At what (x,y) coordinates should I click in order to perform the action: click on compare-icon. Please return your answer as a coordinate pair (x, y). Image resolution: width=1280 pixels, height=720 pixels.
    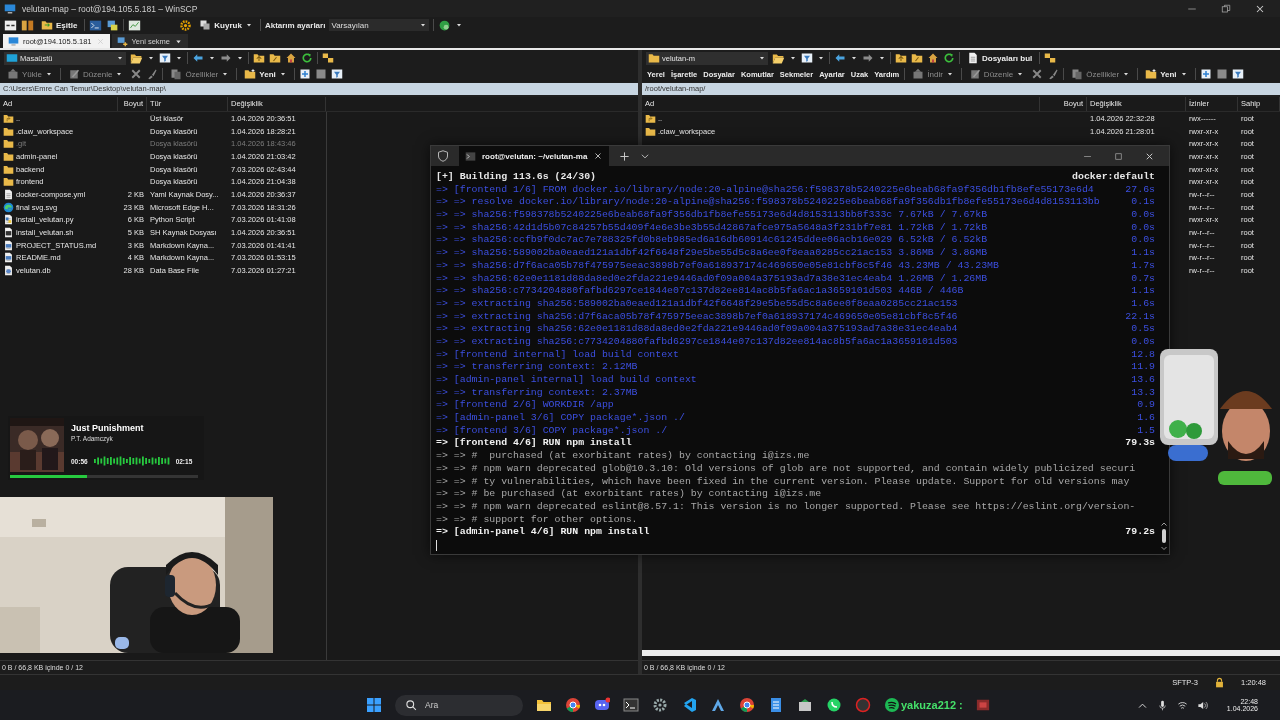
    Looking at the image, I should click on (27, 25).